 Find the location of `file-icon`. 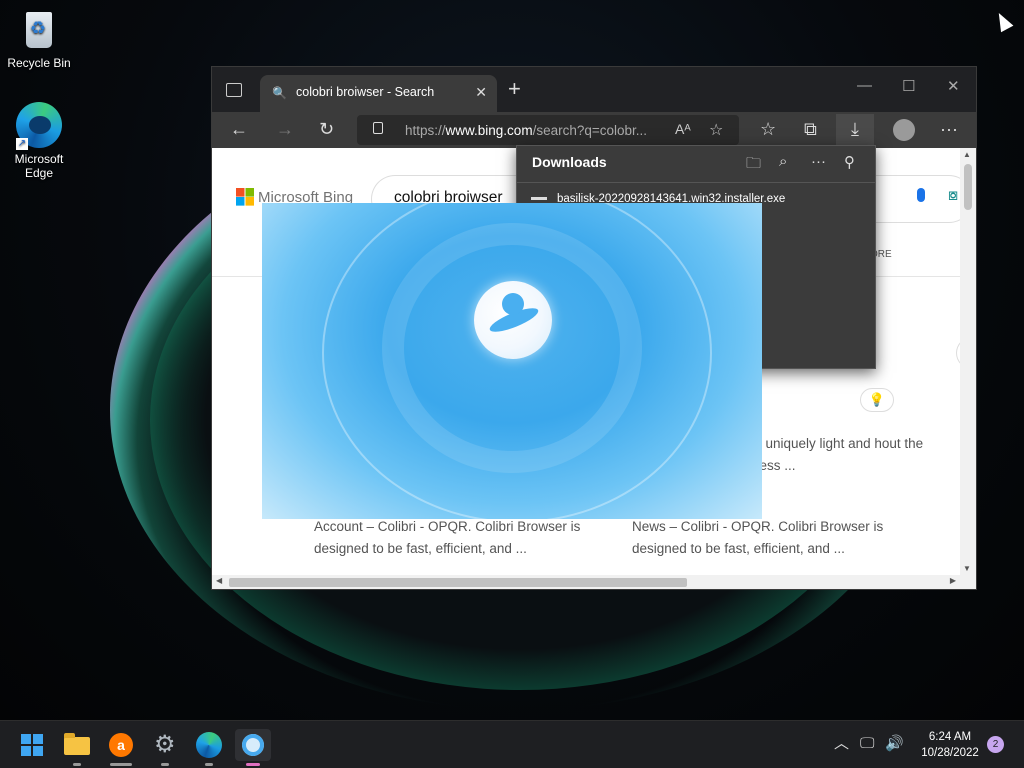

file-icon is located at coordinates (539, 198).